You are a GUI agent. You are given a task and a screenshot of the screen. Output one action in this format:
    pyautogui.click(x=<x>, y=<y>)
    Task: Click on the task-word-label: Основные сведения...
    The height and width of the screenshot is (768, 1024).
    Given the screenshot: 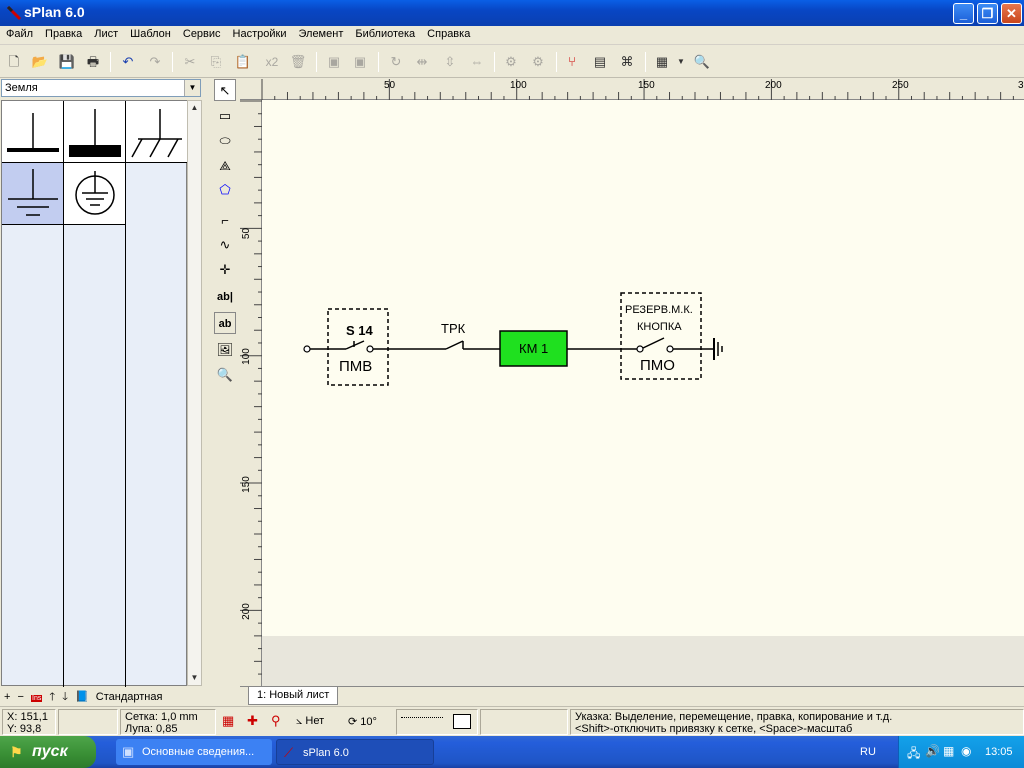 What is the action you would take?
    pyautogui.click(x=198, y=752)
    